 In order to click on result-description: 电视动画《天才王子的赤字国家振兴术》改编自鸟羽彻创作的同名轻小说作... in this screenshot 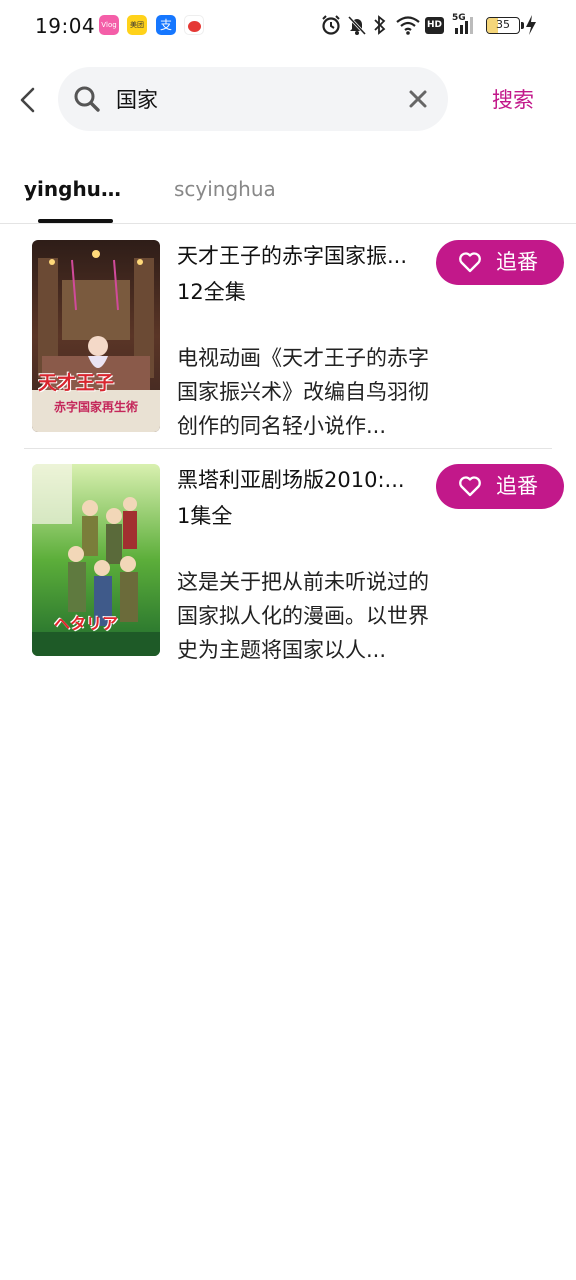, I will do `click(303, 392)`.